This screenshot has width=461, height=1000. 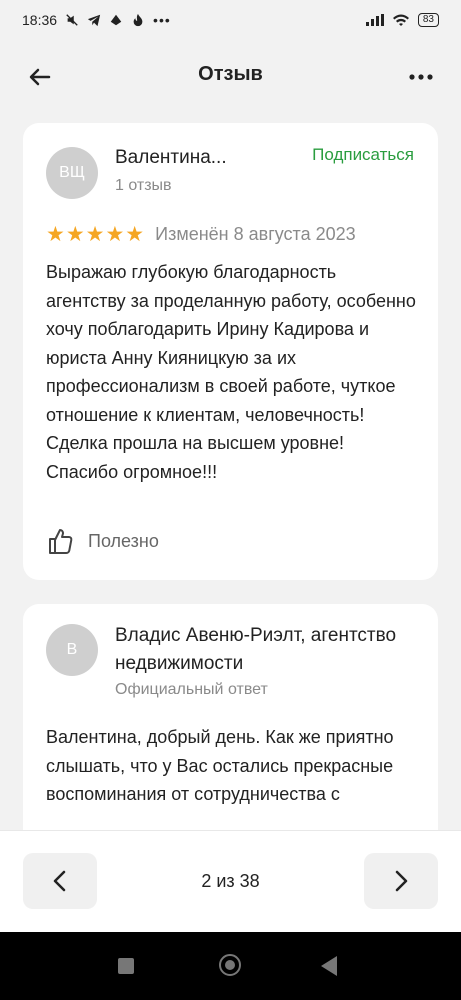 What do you see at coordinates (123, 540) in the screenshot?
I see `helpful-label: Полезно` at bounding box center [123, 540].